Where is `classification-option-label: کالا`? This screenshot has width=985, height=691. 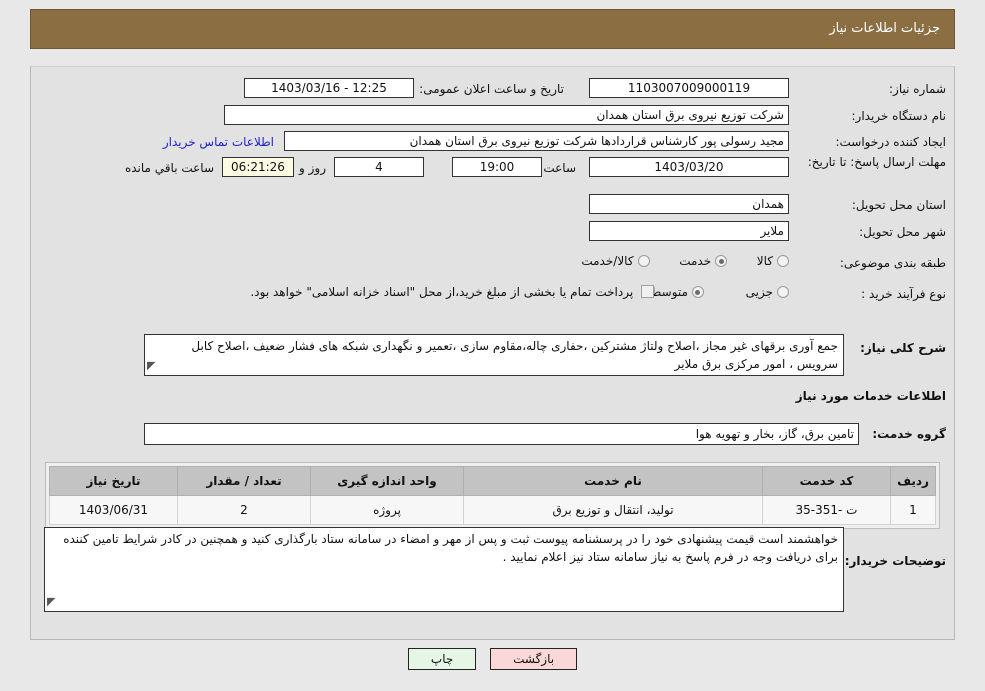 classification-option-label: کالا is located at coordinates (764, 261).